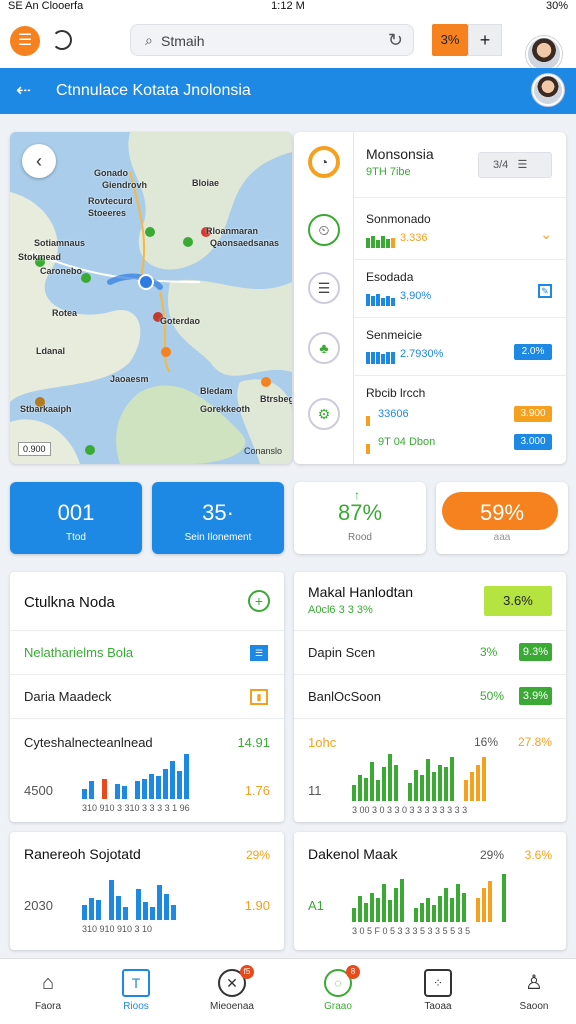  I want to click on axis-ticks: 310 910 910 3 10, so click(117, 929).